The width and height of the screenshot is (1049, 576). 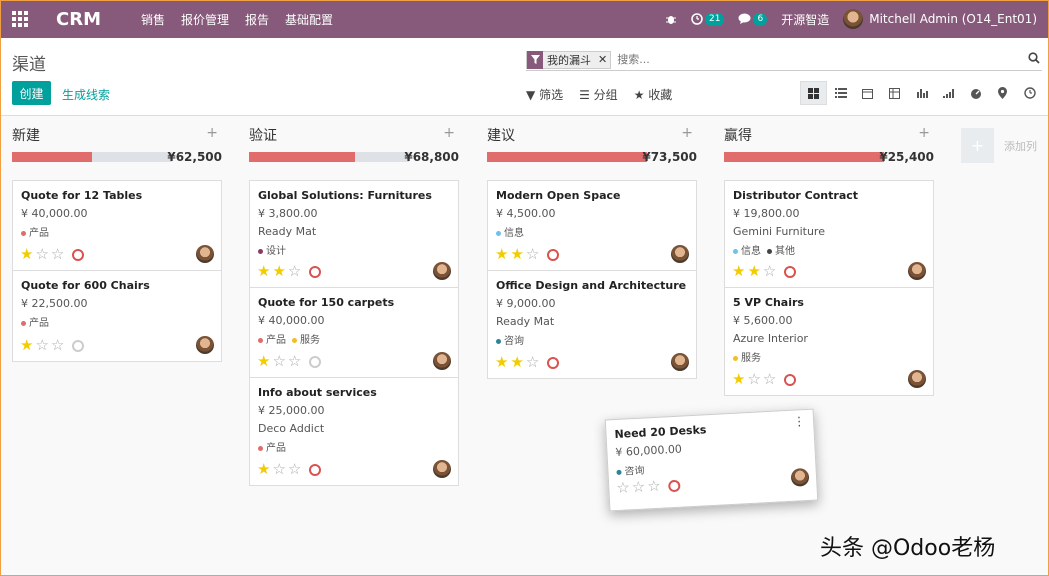 What do you see at coordinates (751, 251) in the screenshot?
I see `tag-label: 信息` at bounding box center [751, 251].